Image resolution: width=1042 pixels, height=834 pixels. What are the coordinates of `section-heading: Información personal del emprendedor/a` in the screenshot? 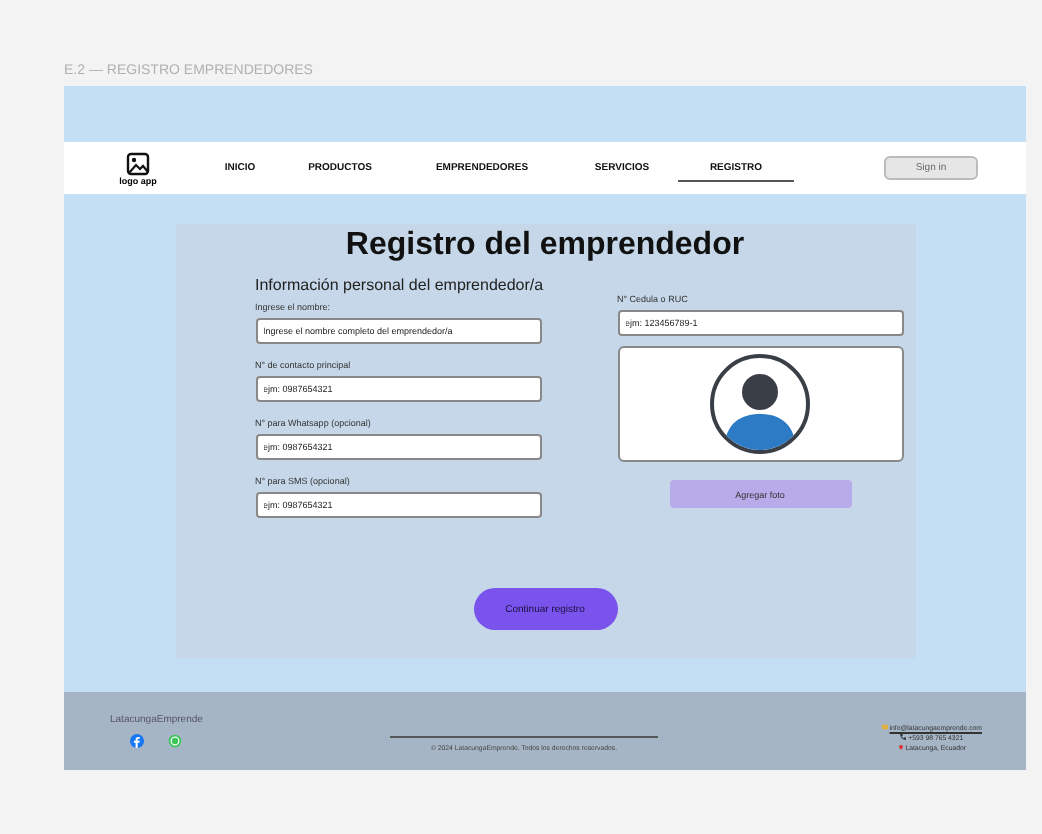 It's located at (398, 285).